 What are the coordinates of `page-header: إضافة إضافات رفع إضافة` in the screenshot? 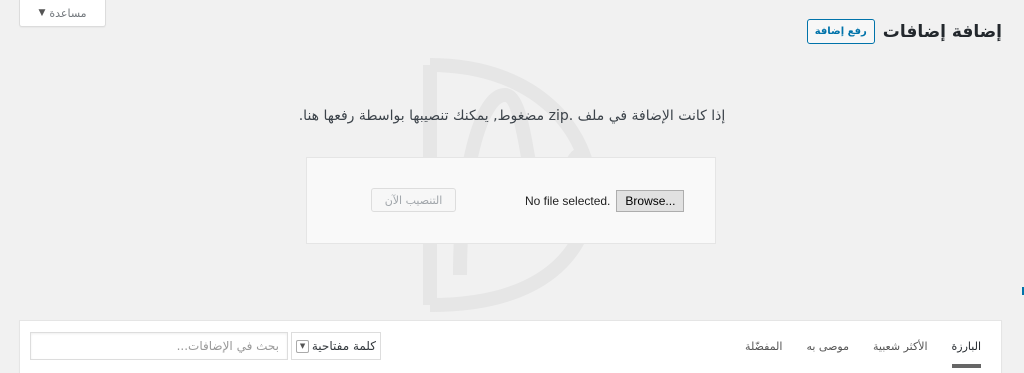 It's located at (904, 31).